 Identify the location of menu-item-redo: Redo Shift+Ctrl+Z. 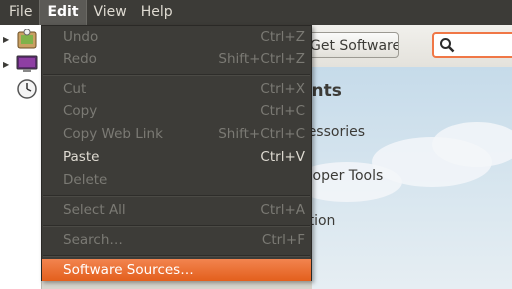
(176, 59).